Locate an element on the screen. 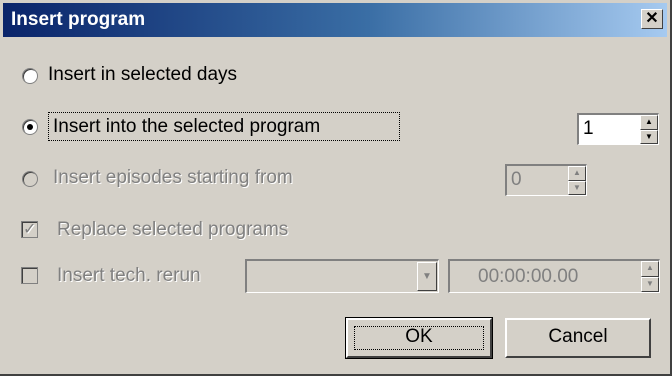 This screenshot has height=376, width=672. radio-insert-selected-days-label: Insert in selected days is located at coordinates (143, 74).